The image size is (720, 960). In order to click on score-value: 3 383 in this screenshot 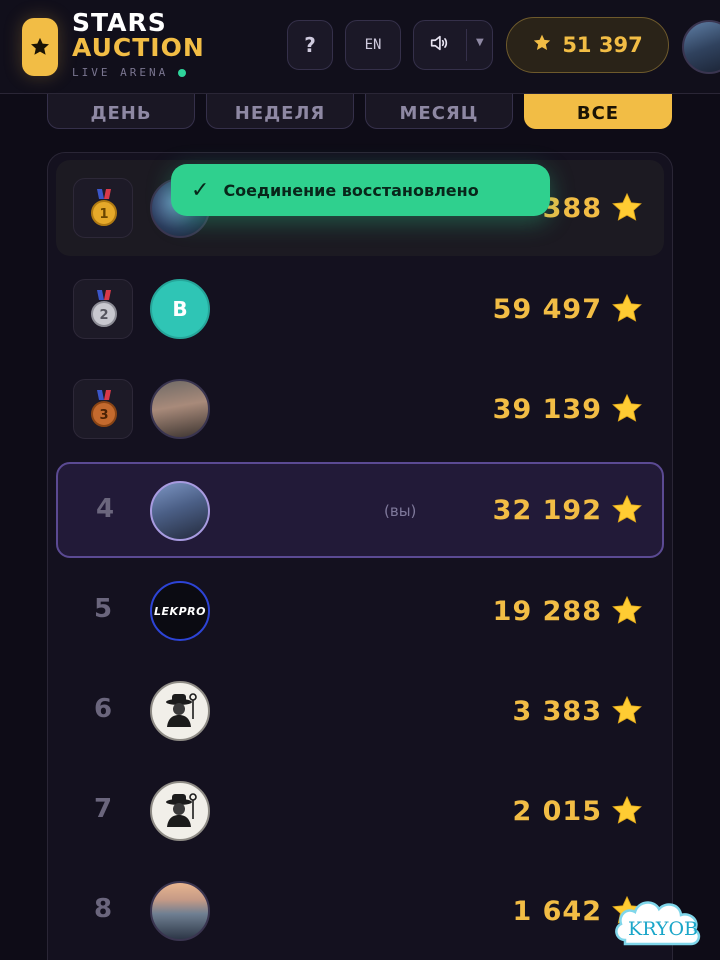, I will do `click(557, 711)`.